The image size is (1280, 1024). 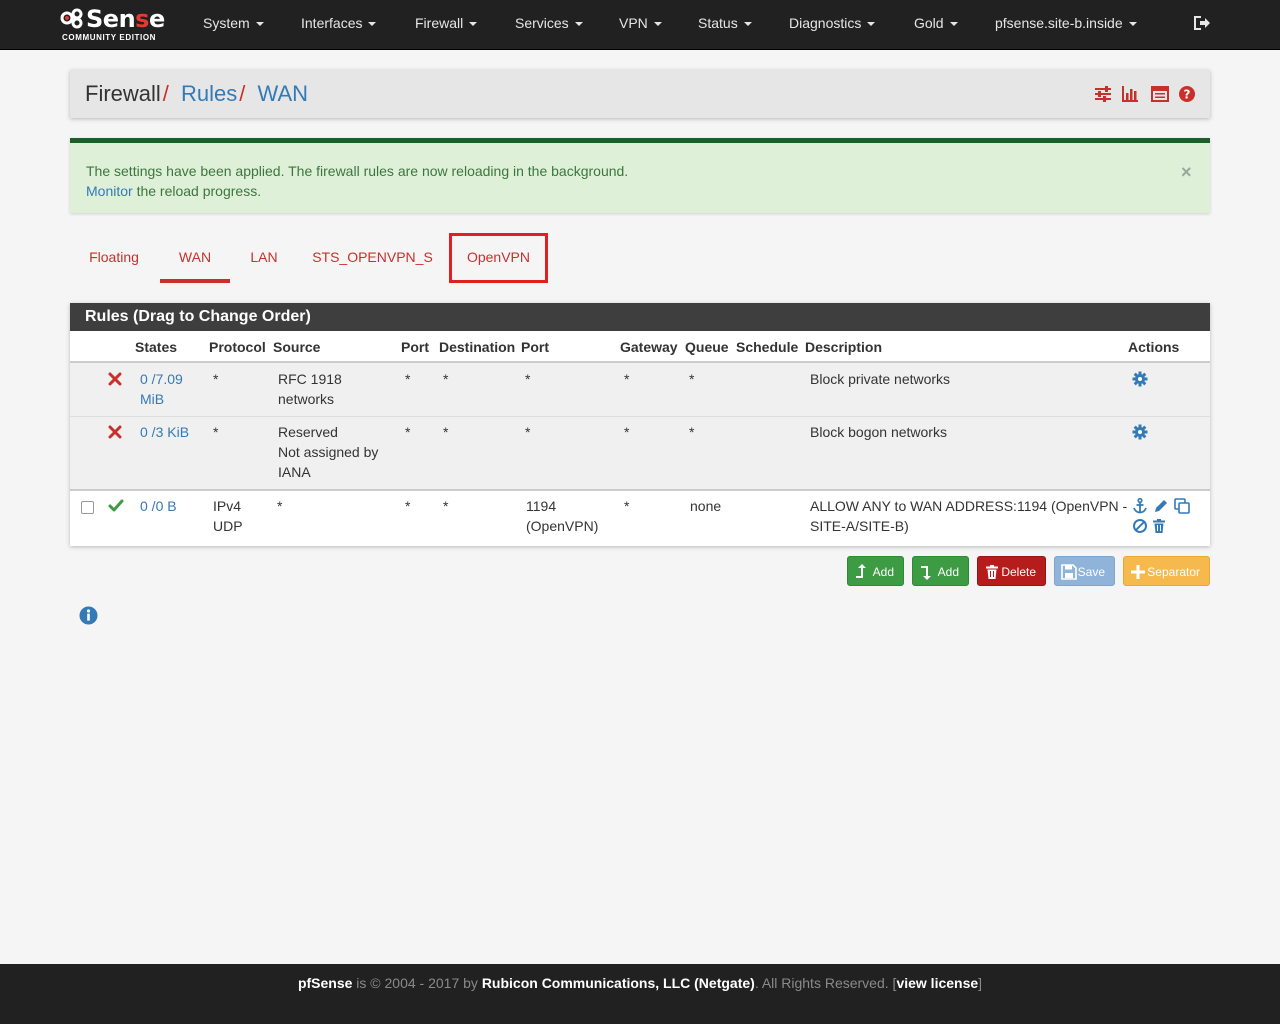 I want to click on description-cell: Block private networks, so click(x=880, y=379).